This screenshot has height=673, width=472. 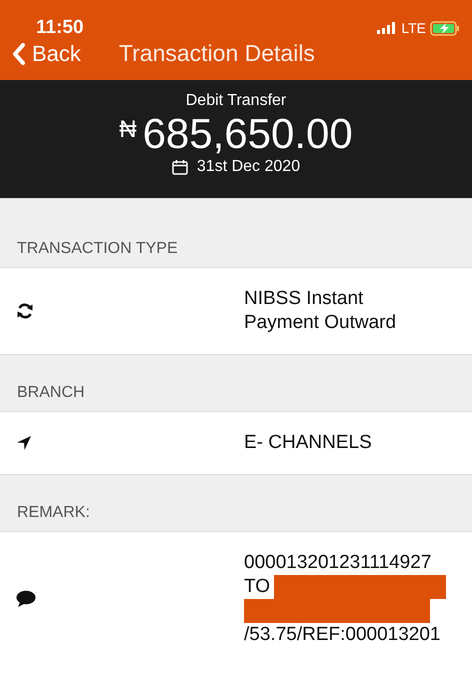 What do you see at coordinates (413, 28) in the screenshot?
I see `network-label: LTE` at bounding box center [413, 28].